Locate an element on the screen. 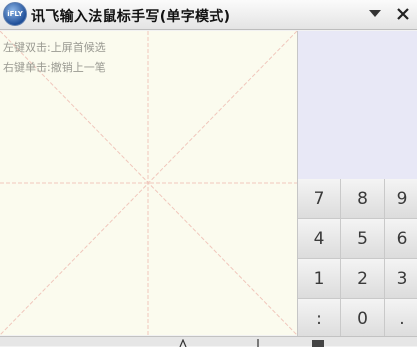 The image size is (417, 347). candidate-panel is located at coordinates (357, 105).